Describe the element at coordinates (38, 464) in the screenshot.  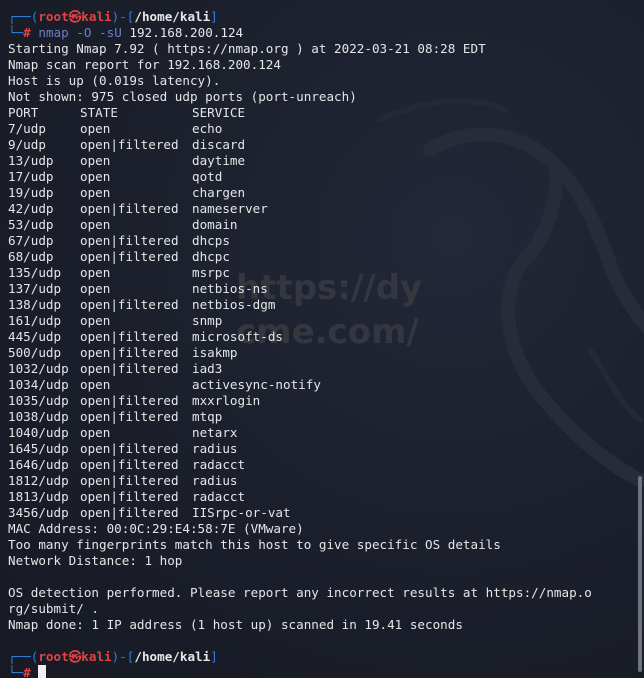
I see `port-cell: 1646/udp` at that location.